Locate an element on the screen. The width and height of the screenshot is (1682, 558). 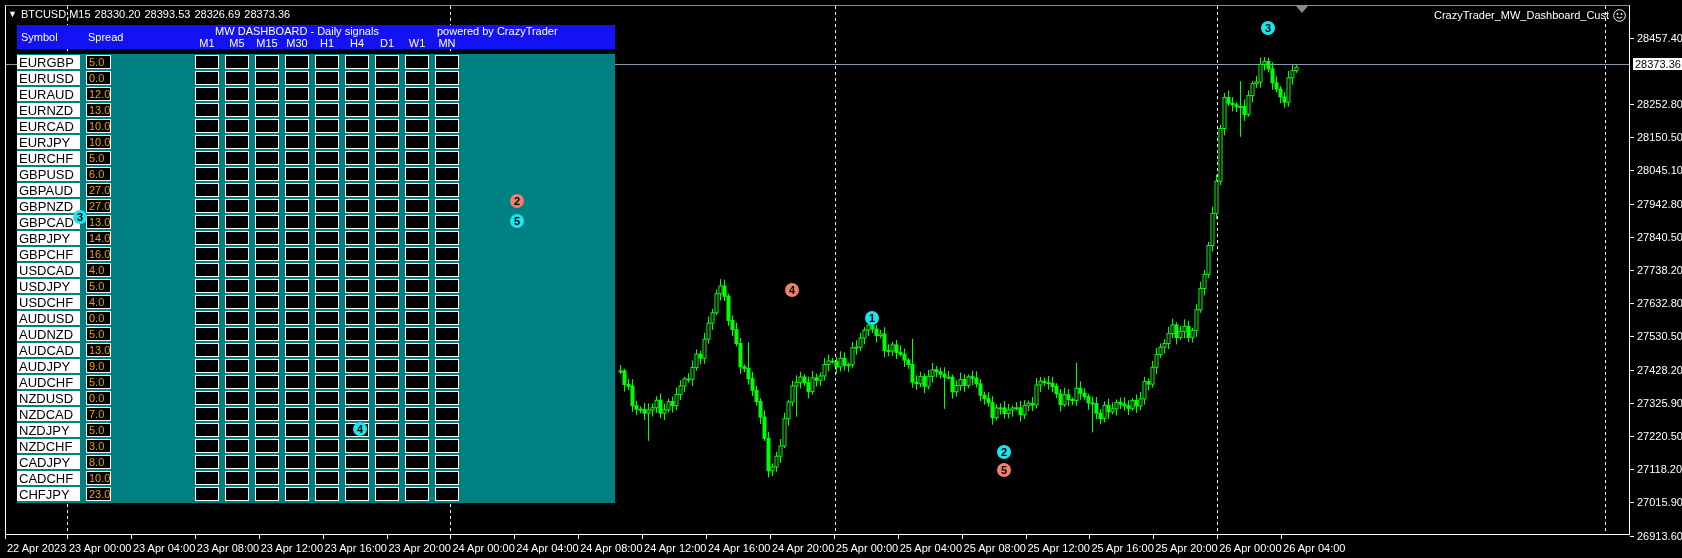
symbol-cell: EURUSD is located at coordinates (48, 78).